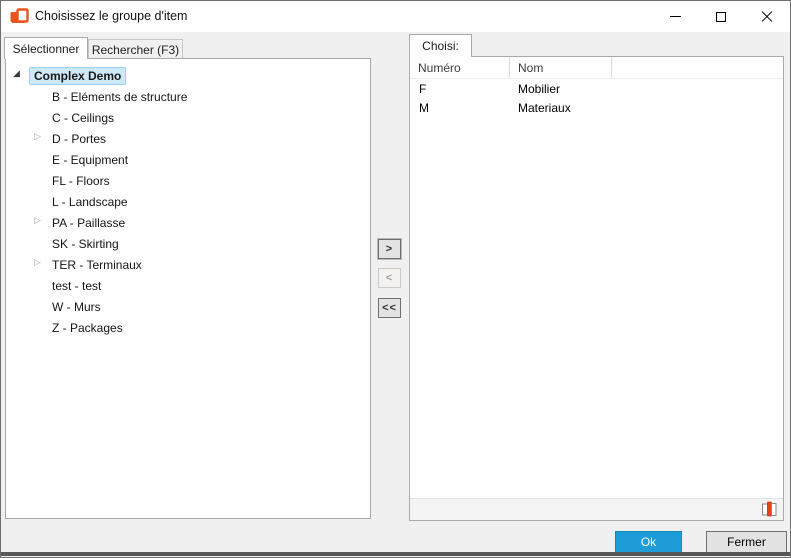 Image resolution: width=791 pixels, height=558 pixels. Describe the element at coordinates (596, 107) in the screenshot. I see `chosen-row-m: M Materiaux` at that location.